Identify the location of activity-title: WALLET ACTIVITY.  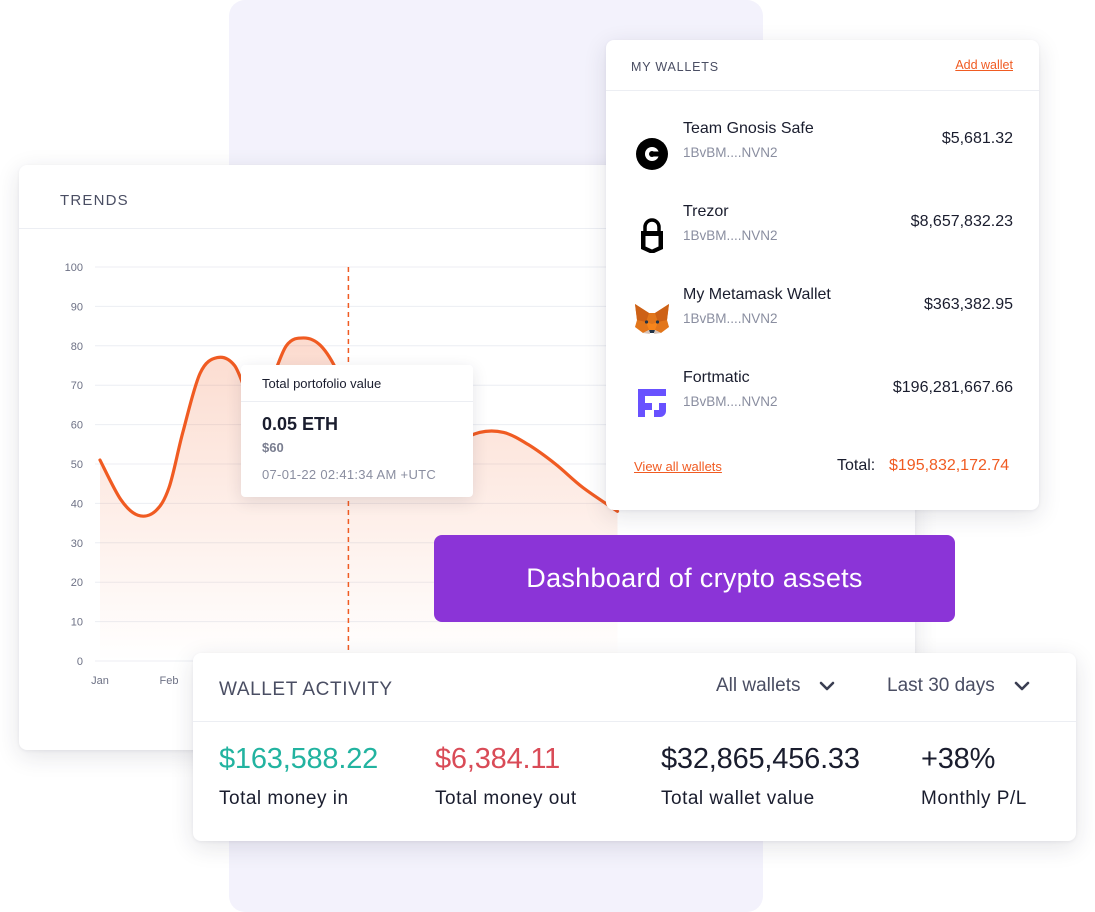
(306, 689).